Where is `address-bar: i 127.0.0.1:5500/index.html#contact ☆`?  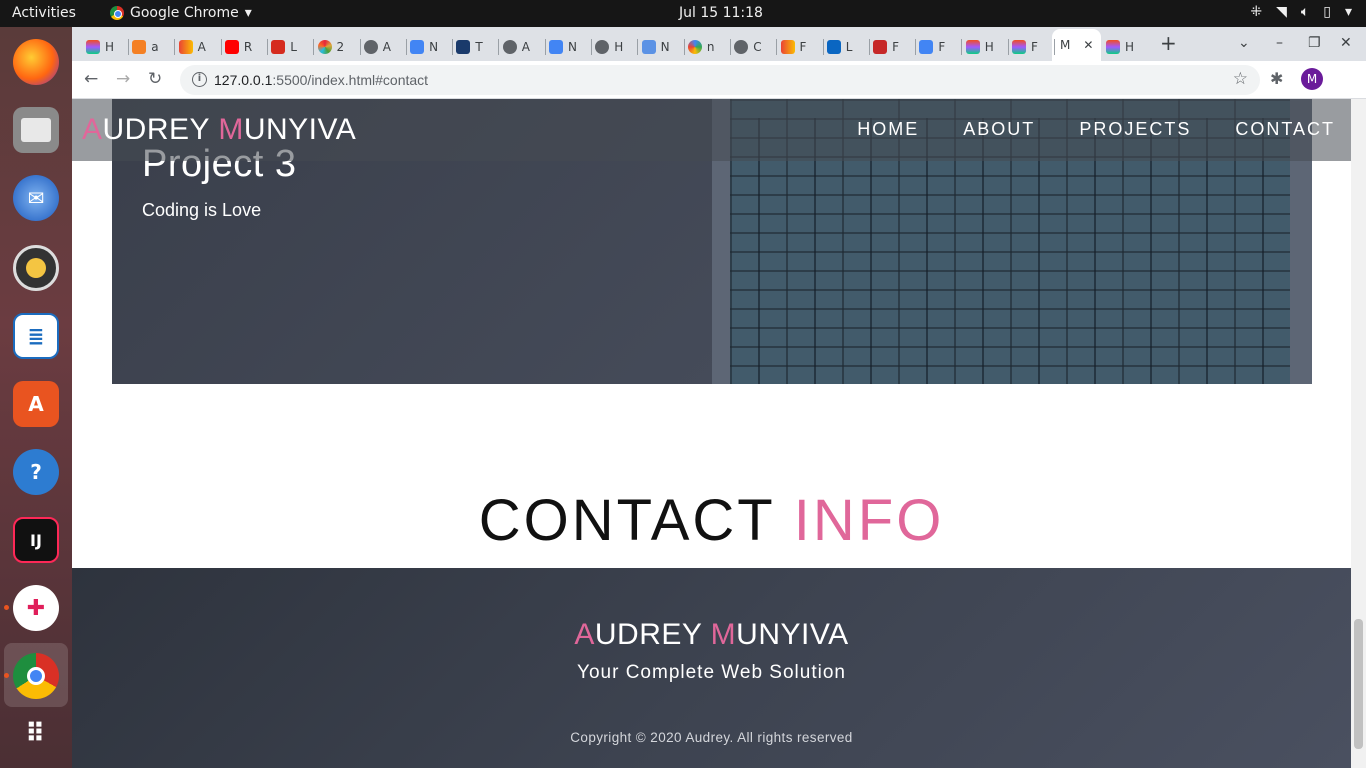
address-bar: i 127.0.0.1:5500/index.html#contact ☆ is located at coordinates (720, 80).